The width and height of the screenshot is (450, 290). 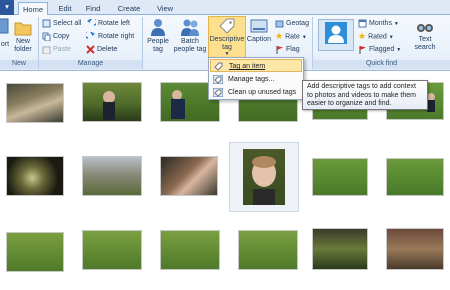 I want to click on rotate-left-button: Rotate left, so click(x=108, y=23).